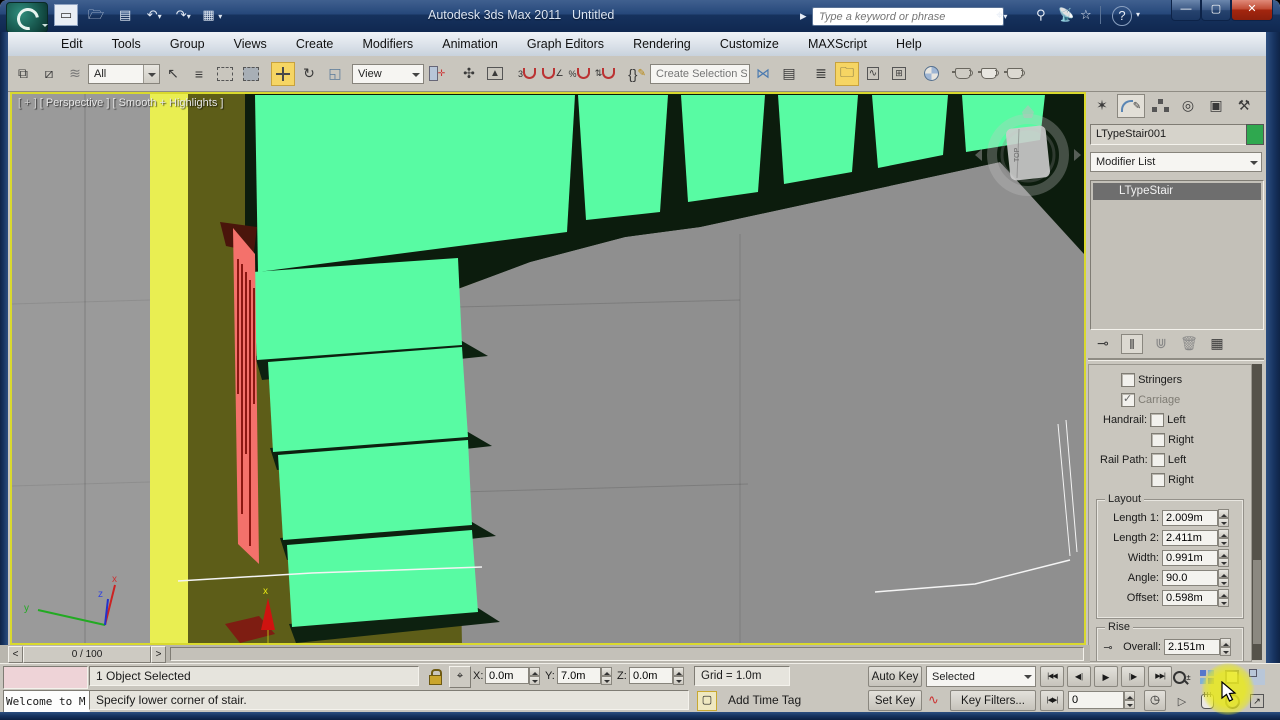 The width and height of the screenshot is (1280, 720). What do you see at coordinates (460, 677) in the screenshot?
I see `absolute-mode-icon: ⌖` at bounding box center [460, 677].